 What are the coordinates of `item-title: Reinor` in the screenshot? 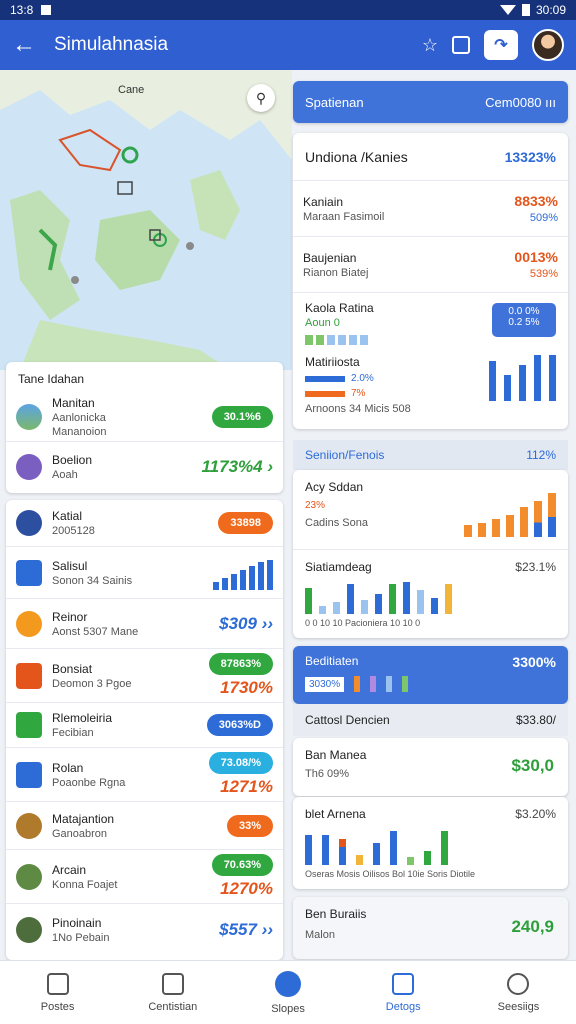 It's located at (70, 616).